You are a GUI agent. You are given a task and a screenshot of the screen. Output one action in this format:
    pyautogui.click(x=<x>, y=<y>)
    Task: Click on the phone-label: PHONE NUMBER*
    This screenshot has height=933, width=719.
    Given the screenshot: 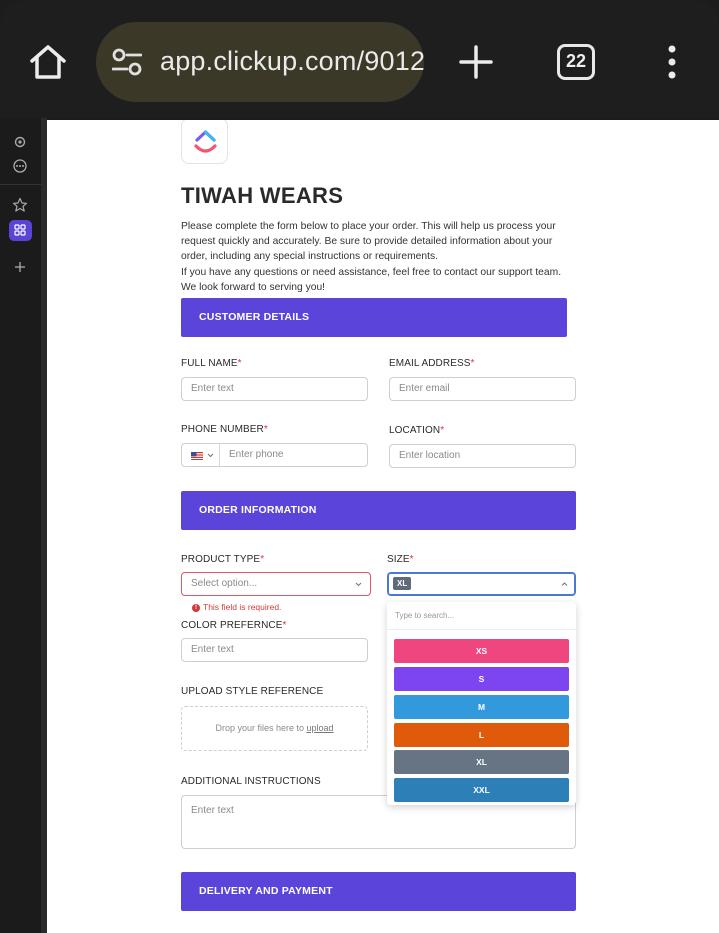 What is the action you would take?
    pyautogui.click(x=224, y=429)
    